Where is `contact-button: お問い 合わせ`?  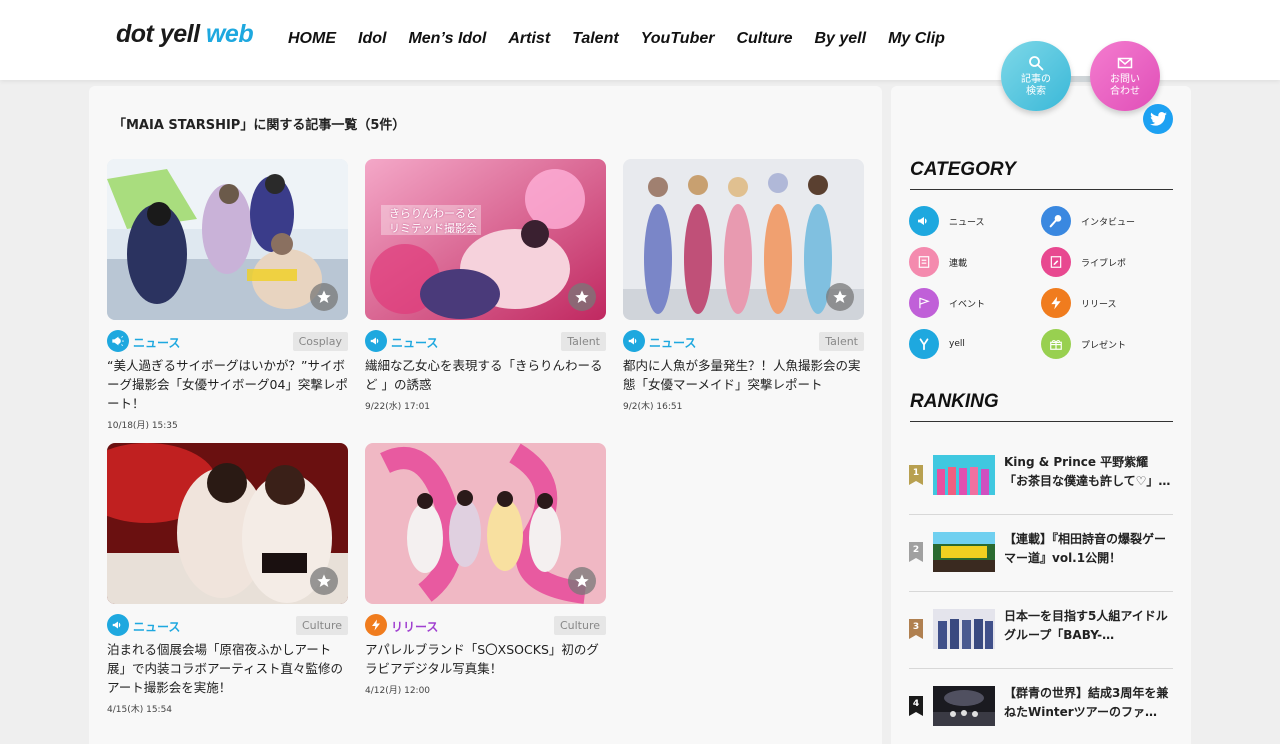
contact-button: お問い 合わせ is located at coordinates (1125, 76).